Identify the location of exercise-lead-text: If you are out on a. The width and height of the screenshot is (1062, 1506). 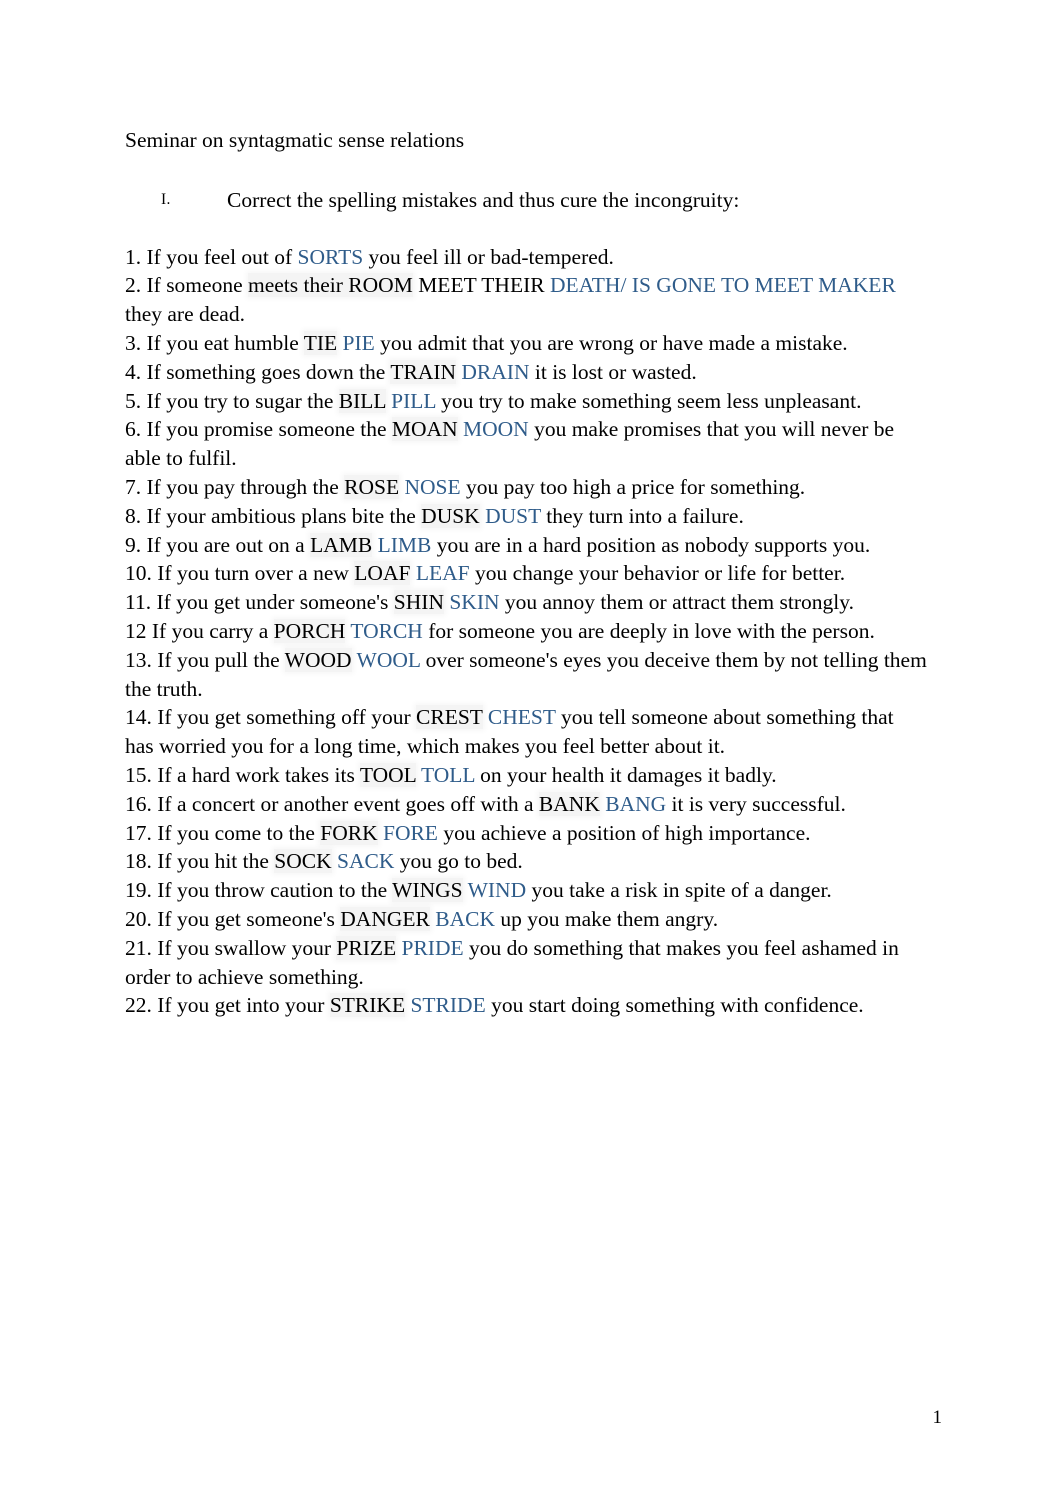
(226, 544).